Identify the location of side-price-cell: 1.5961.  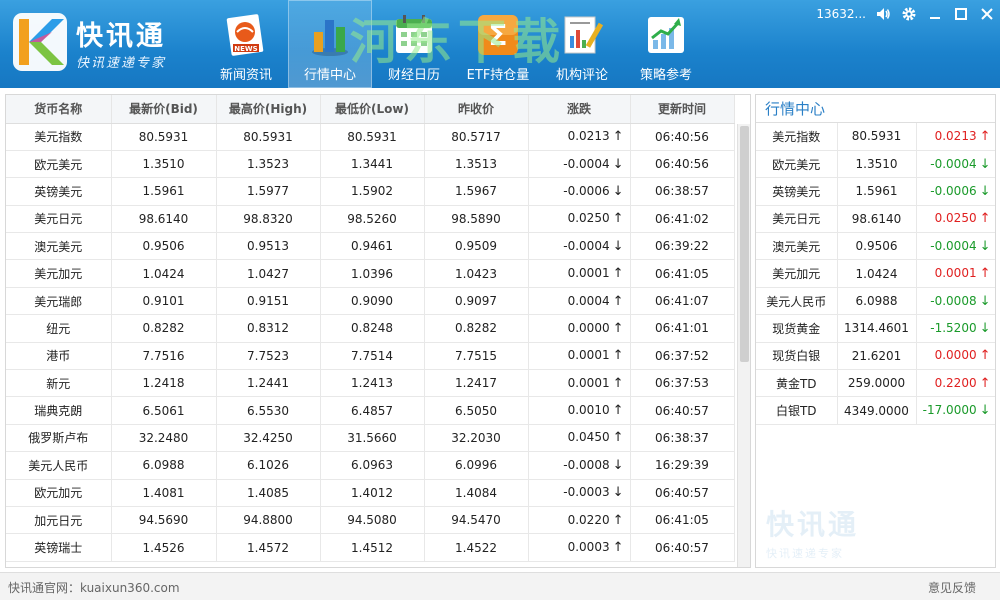
(877, 191).